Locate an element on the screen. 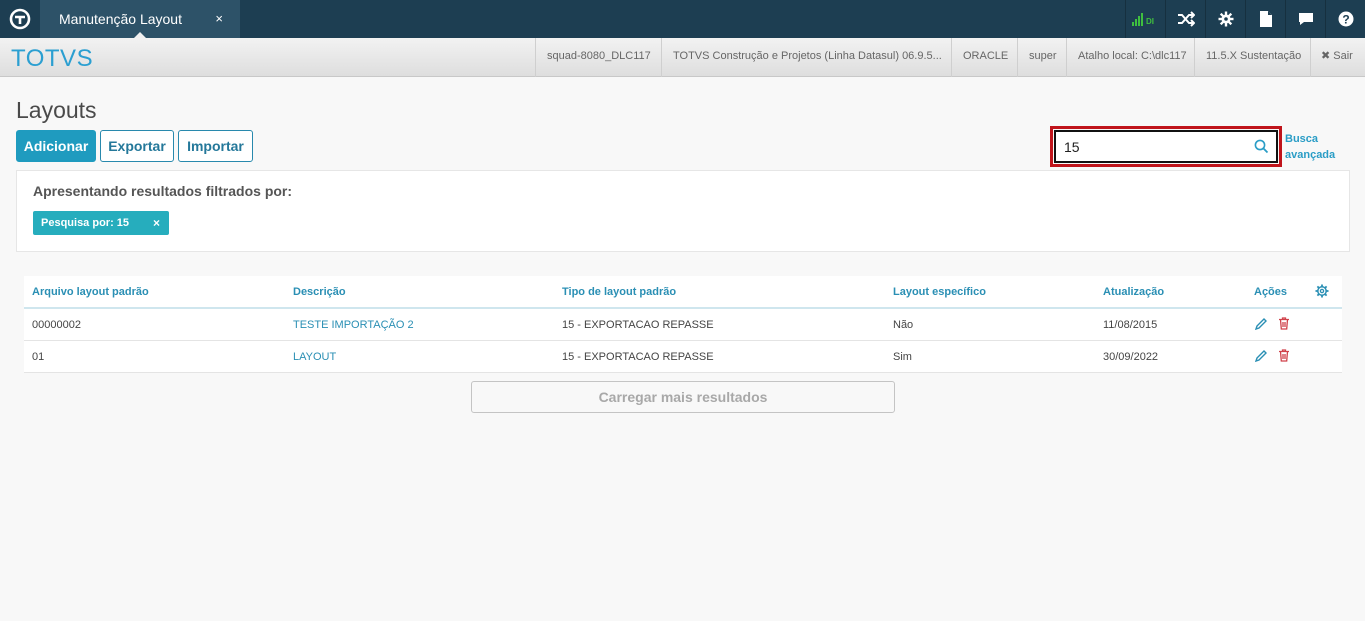 The image size is (1365, 621). info-shortcut: Atalho local: C:\dlc117 is located at coordinates (1130, 57).